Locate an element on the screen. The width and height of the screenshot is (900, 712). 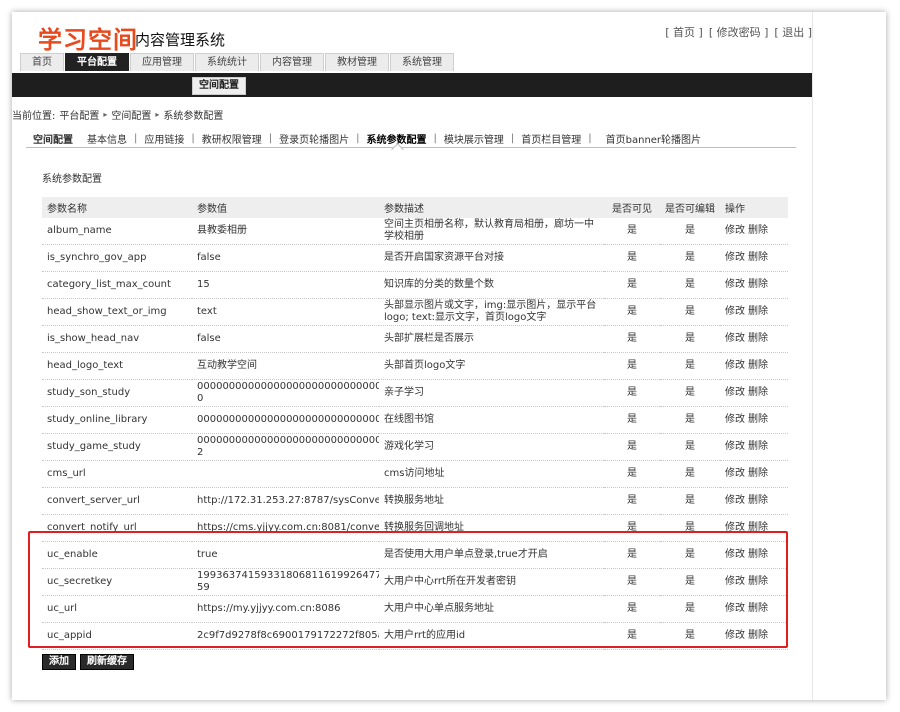
breadcrumb-item: 空间配置 is located at coordinates (131, 114).